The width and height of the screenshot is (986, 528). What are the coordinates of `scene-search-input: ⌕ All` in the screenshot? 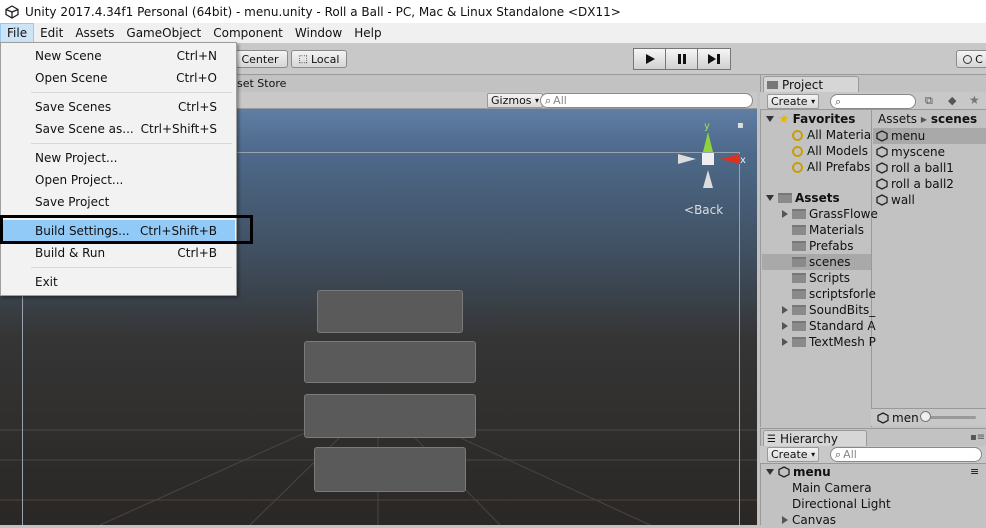 It's located at (646, 100).